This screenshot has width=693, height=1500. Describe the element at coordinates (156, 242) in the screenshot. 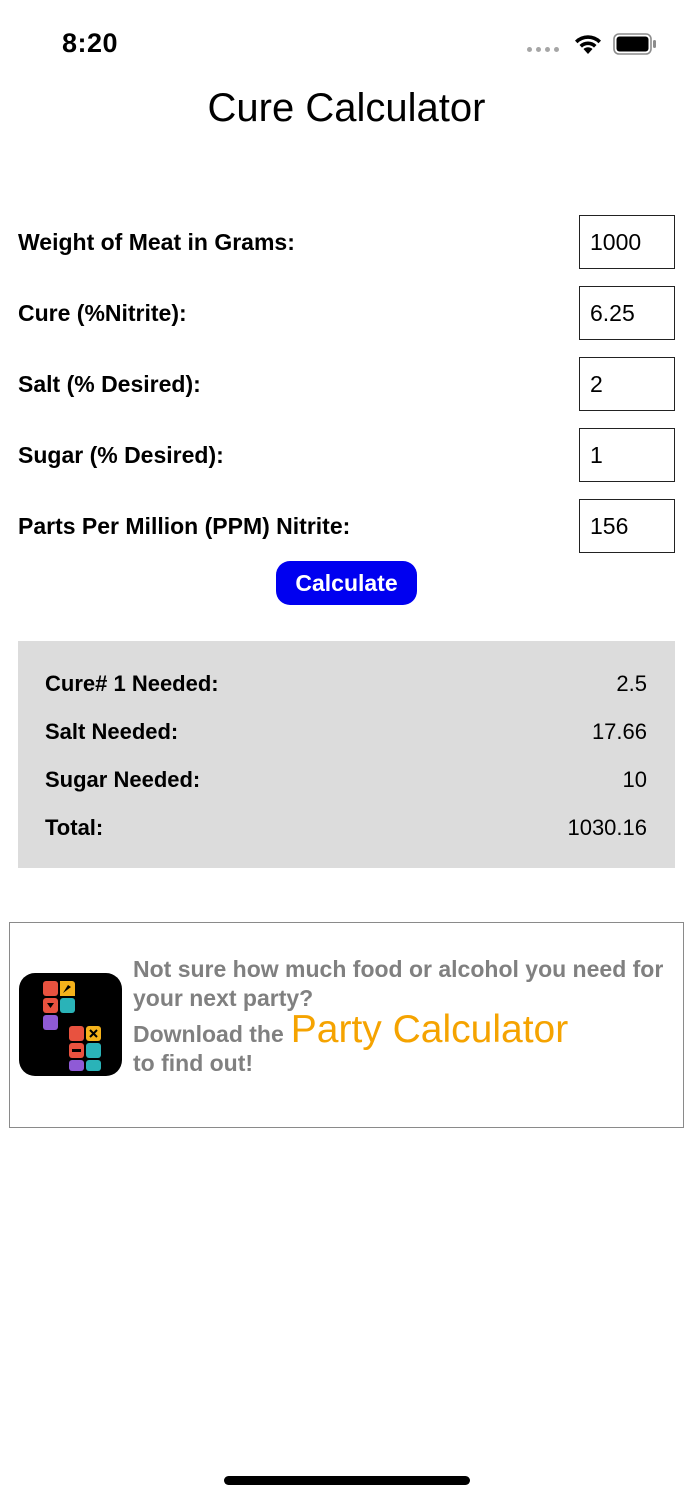

I see `weight-label: Weight of Meat in Grams:` at that location.